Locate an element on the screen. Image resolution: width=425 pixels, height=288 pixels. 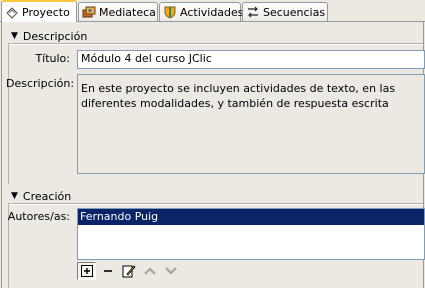
remove-icon is located at coordinates (108, 271).